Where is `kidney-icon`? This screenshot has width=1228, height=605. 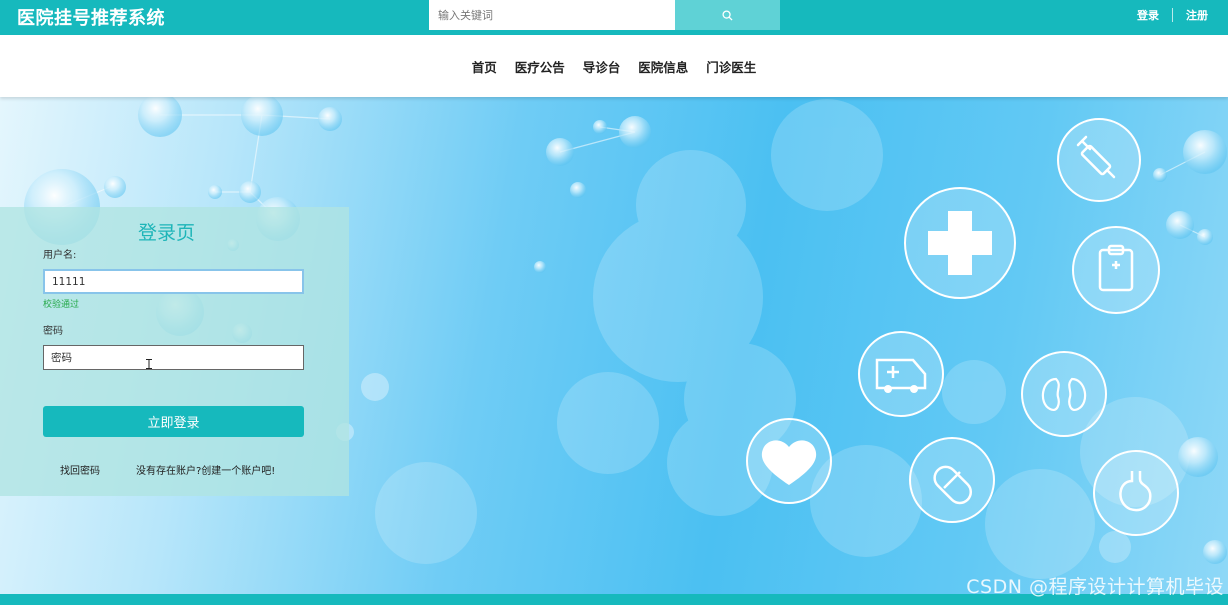
kidney-icon is located at coordinates (1064, 394).